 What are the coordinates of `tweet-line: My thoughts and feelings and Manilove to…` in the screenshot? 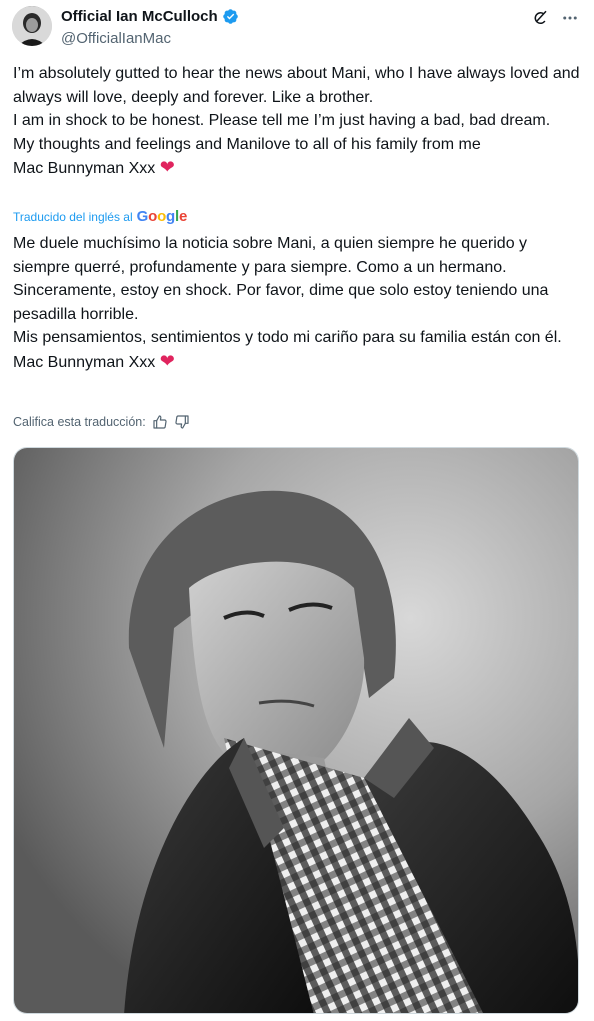 It's located at (247, 144).